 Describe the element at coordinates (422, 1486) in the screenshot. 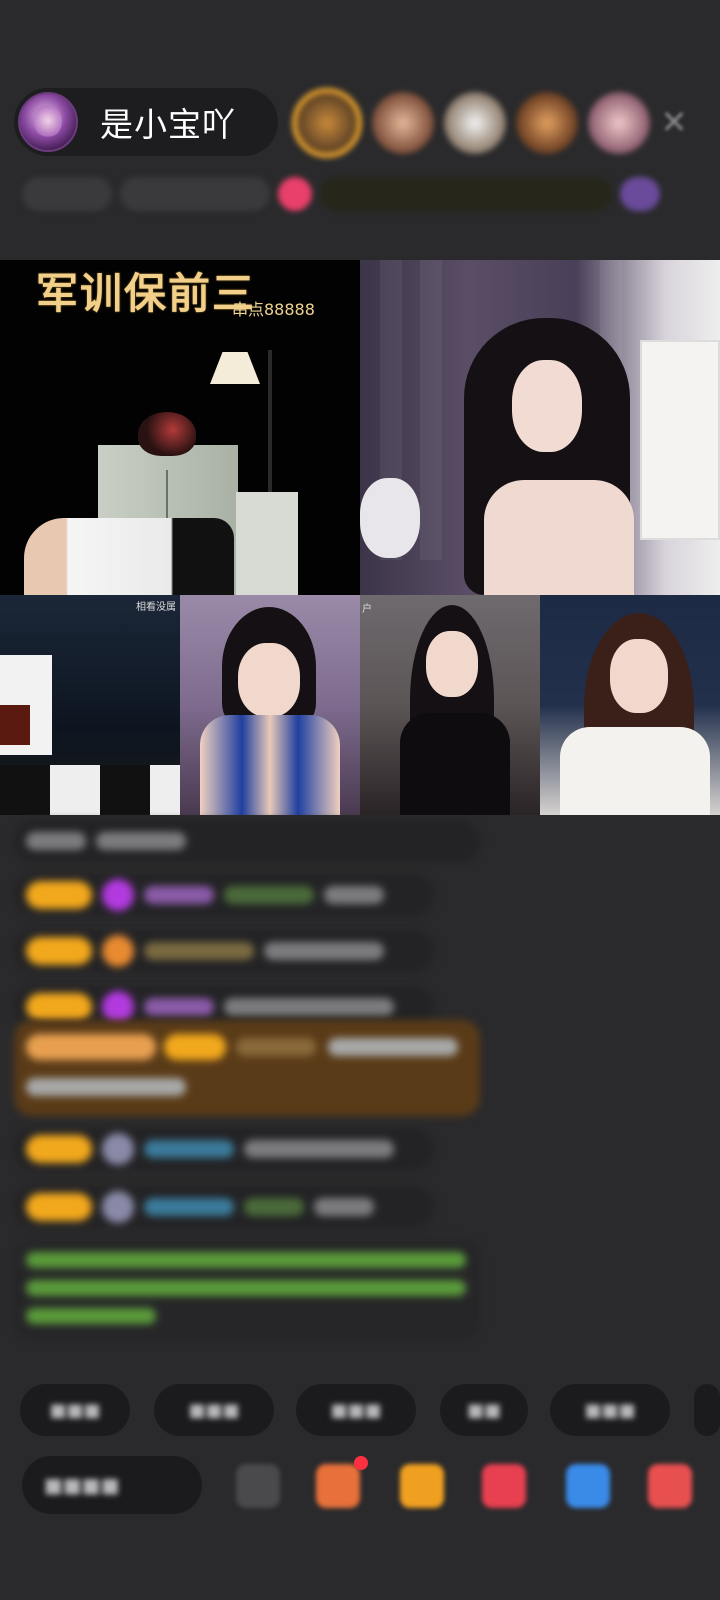

I see `gift-icon` at that location.